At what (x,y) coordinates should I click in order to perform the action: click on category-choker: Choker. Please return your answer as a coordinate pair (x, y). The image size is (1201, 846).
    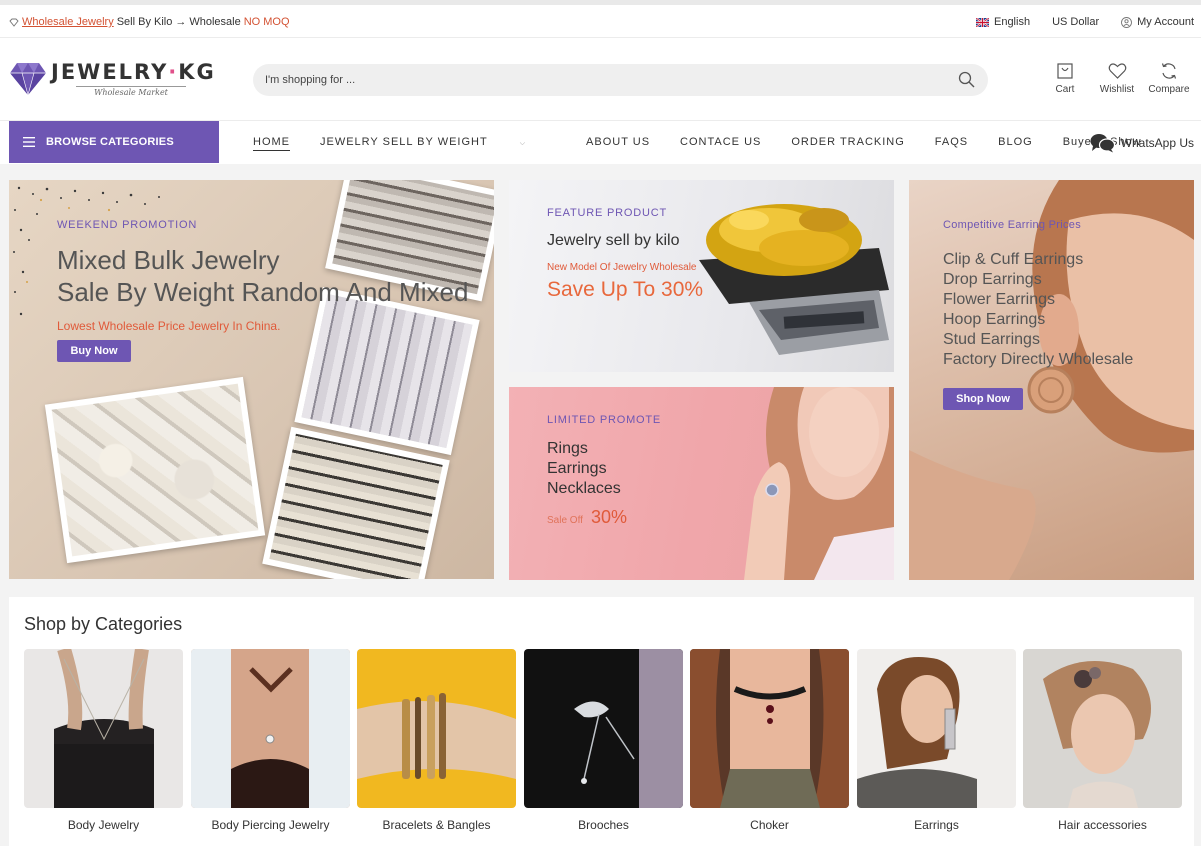
    Looking at the image, I should click on (769, 740).